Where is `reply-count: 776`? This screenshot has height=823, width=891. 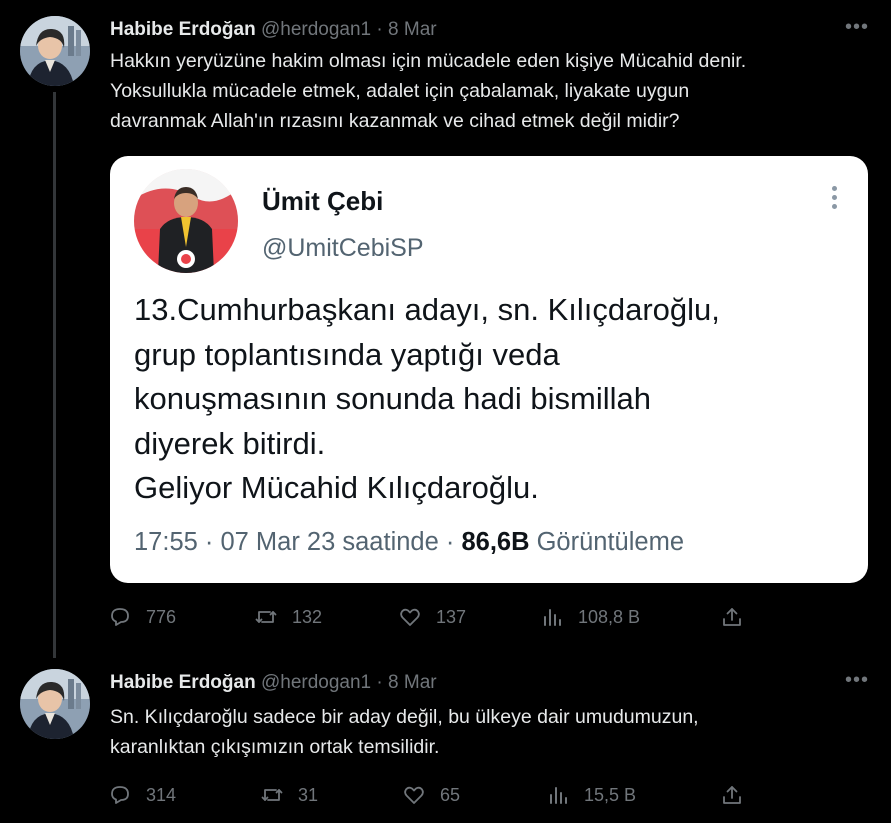
reply-count: 776 is located at coordinates (161, 616).